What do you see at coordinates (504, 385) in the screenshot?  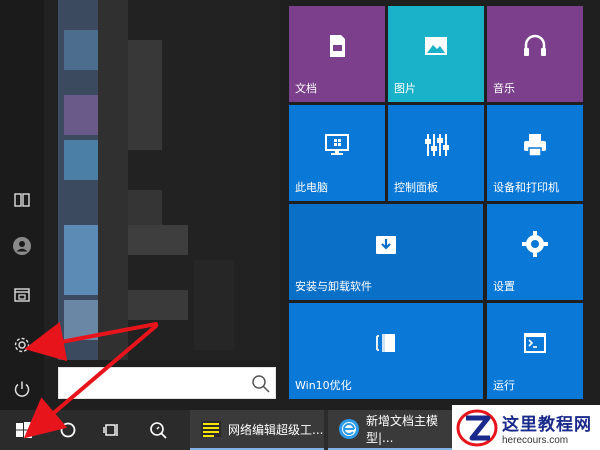 I see `tile-label: 运行` at bounding box center [504, 385].